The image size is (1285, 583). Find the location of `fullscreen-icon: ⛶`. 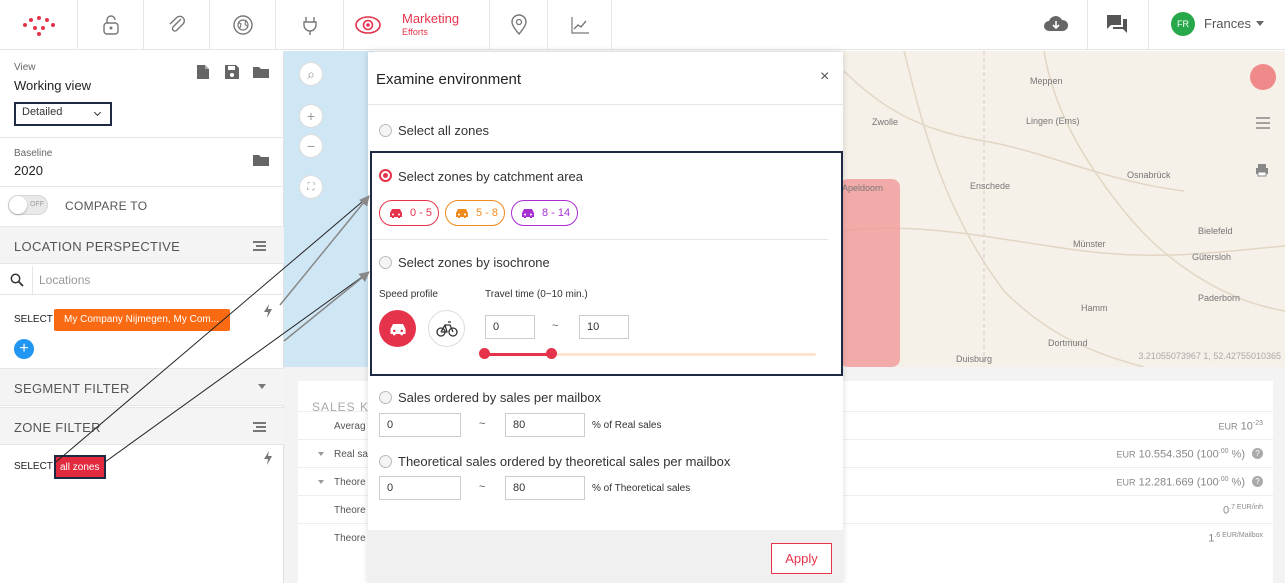

fullscreen-icon: ⛶ is located at coordinates (311, 187).